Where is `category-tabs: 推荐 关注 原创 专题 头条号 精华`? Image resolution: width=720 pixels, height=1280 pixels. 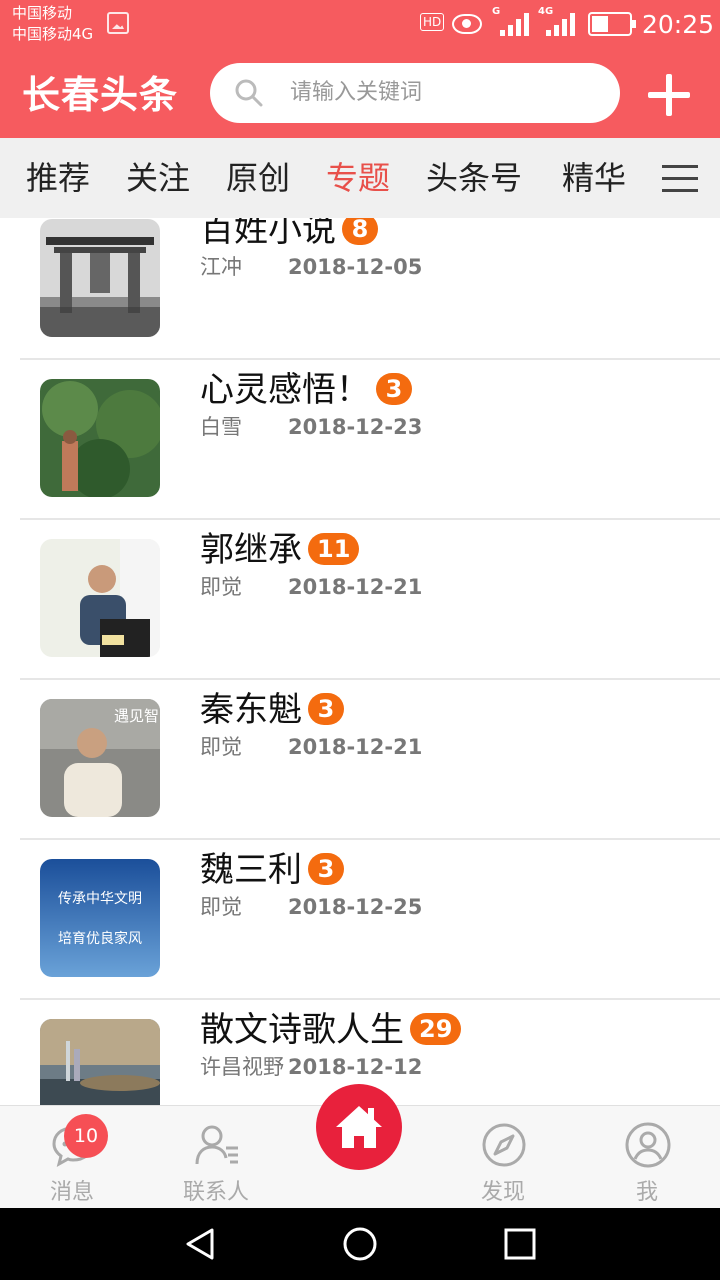 category-tabs: 推荐 关注 原创 专题 头条号 精华 is located at coordinates (360, 178).